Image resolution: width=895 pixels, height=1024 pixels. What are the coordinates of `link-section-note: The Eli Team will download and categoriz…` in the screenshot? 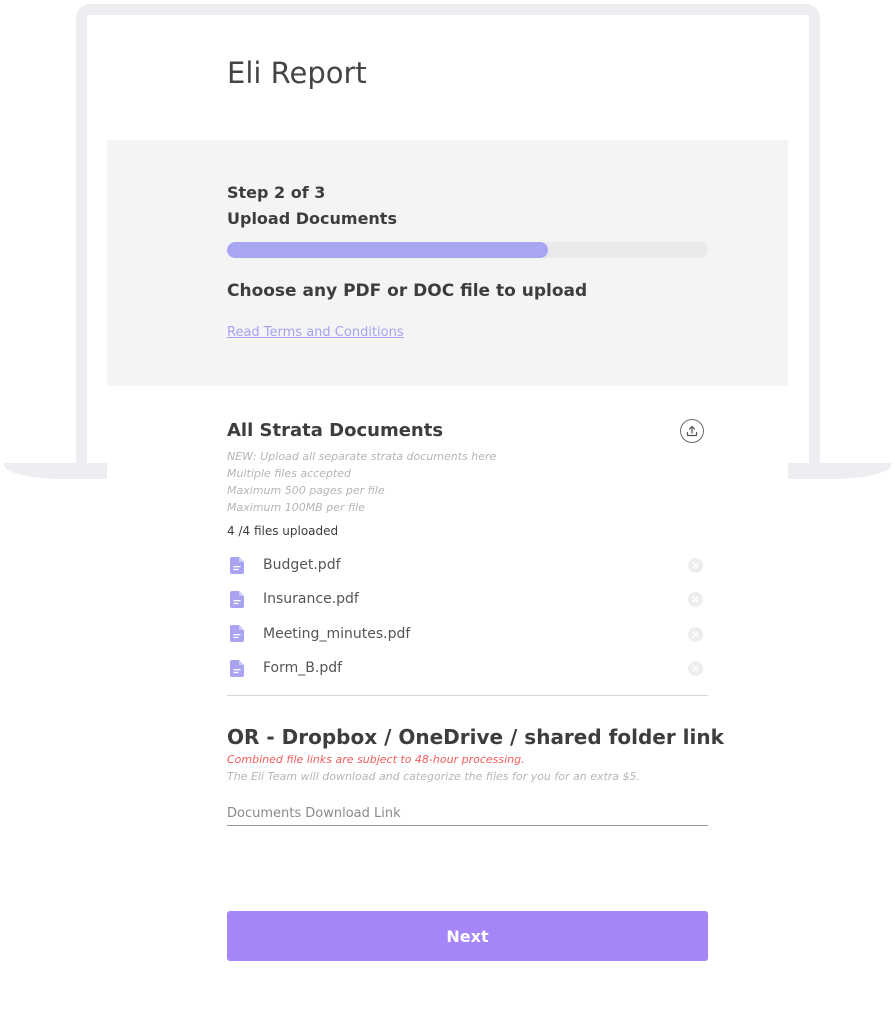 It's located at (434, 776).